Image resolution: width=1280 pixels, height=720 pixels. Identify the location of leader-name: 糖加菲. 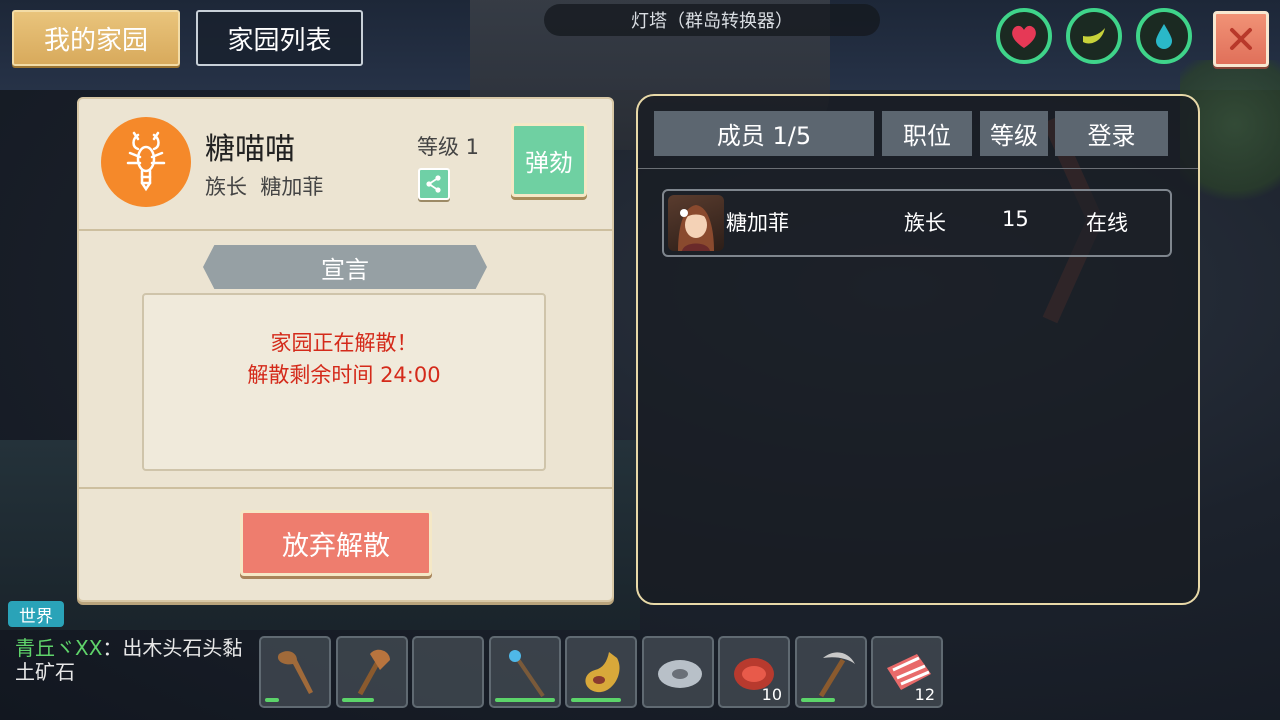
(292, 187).